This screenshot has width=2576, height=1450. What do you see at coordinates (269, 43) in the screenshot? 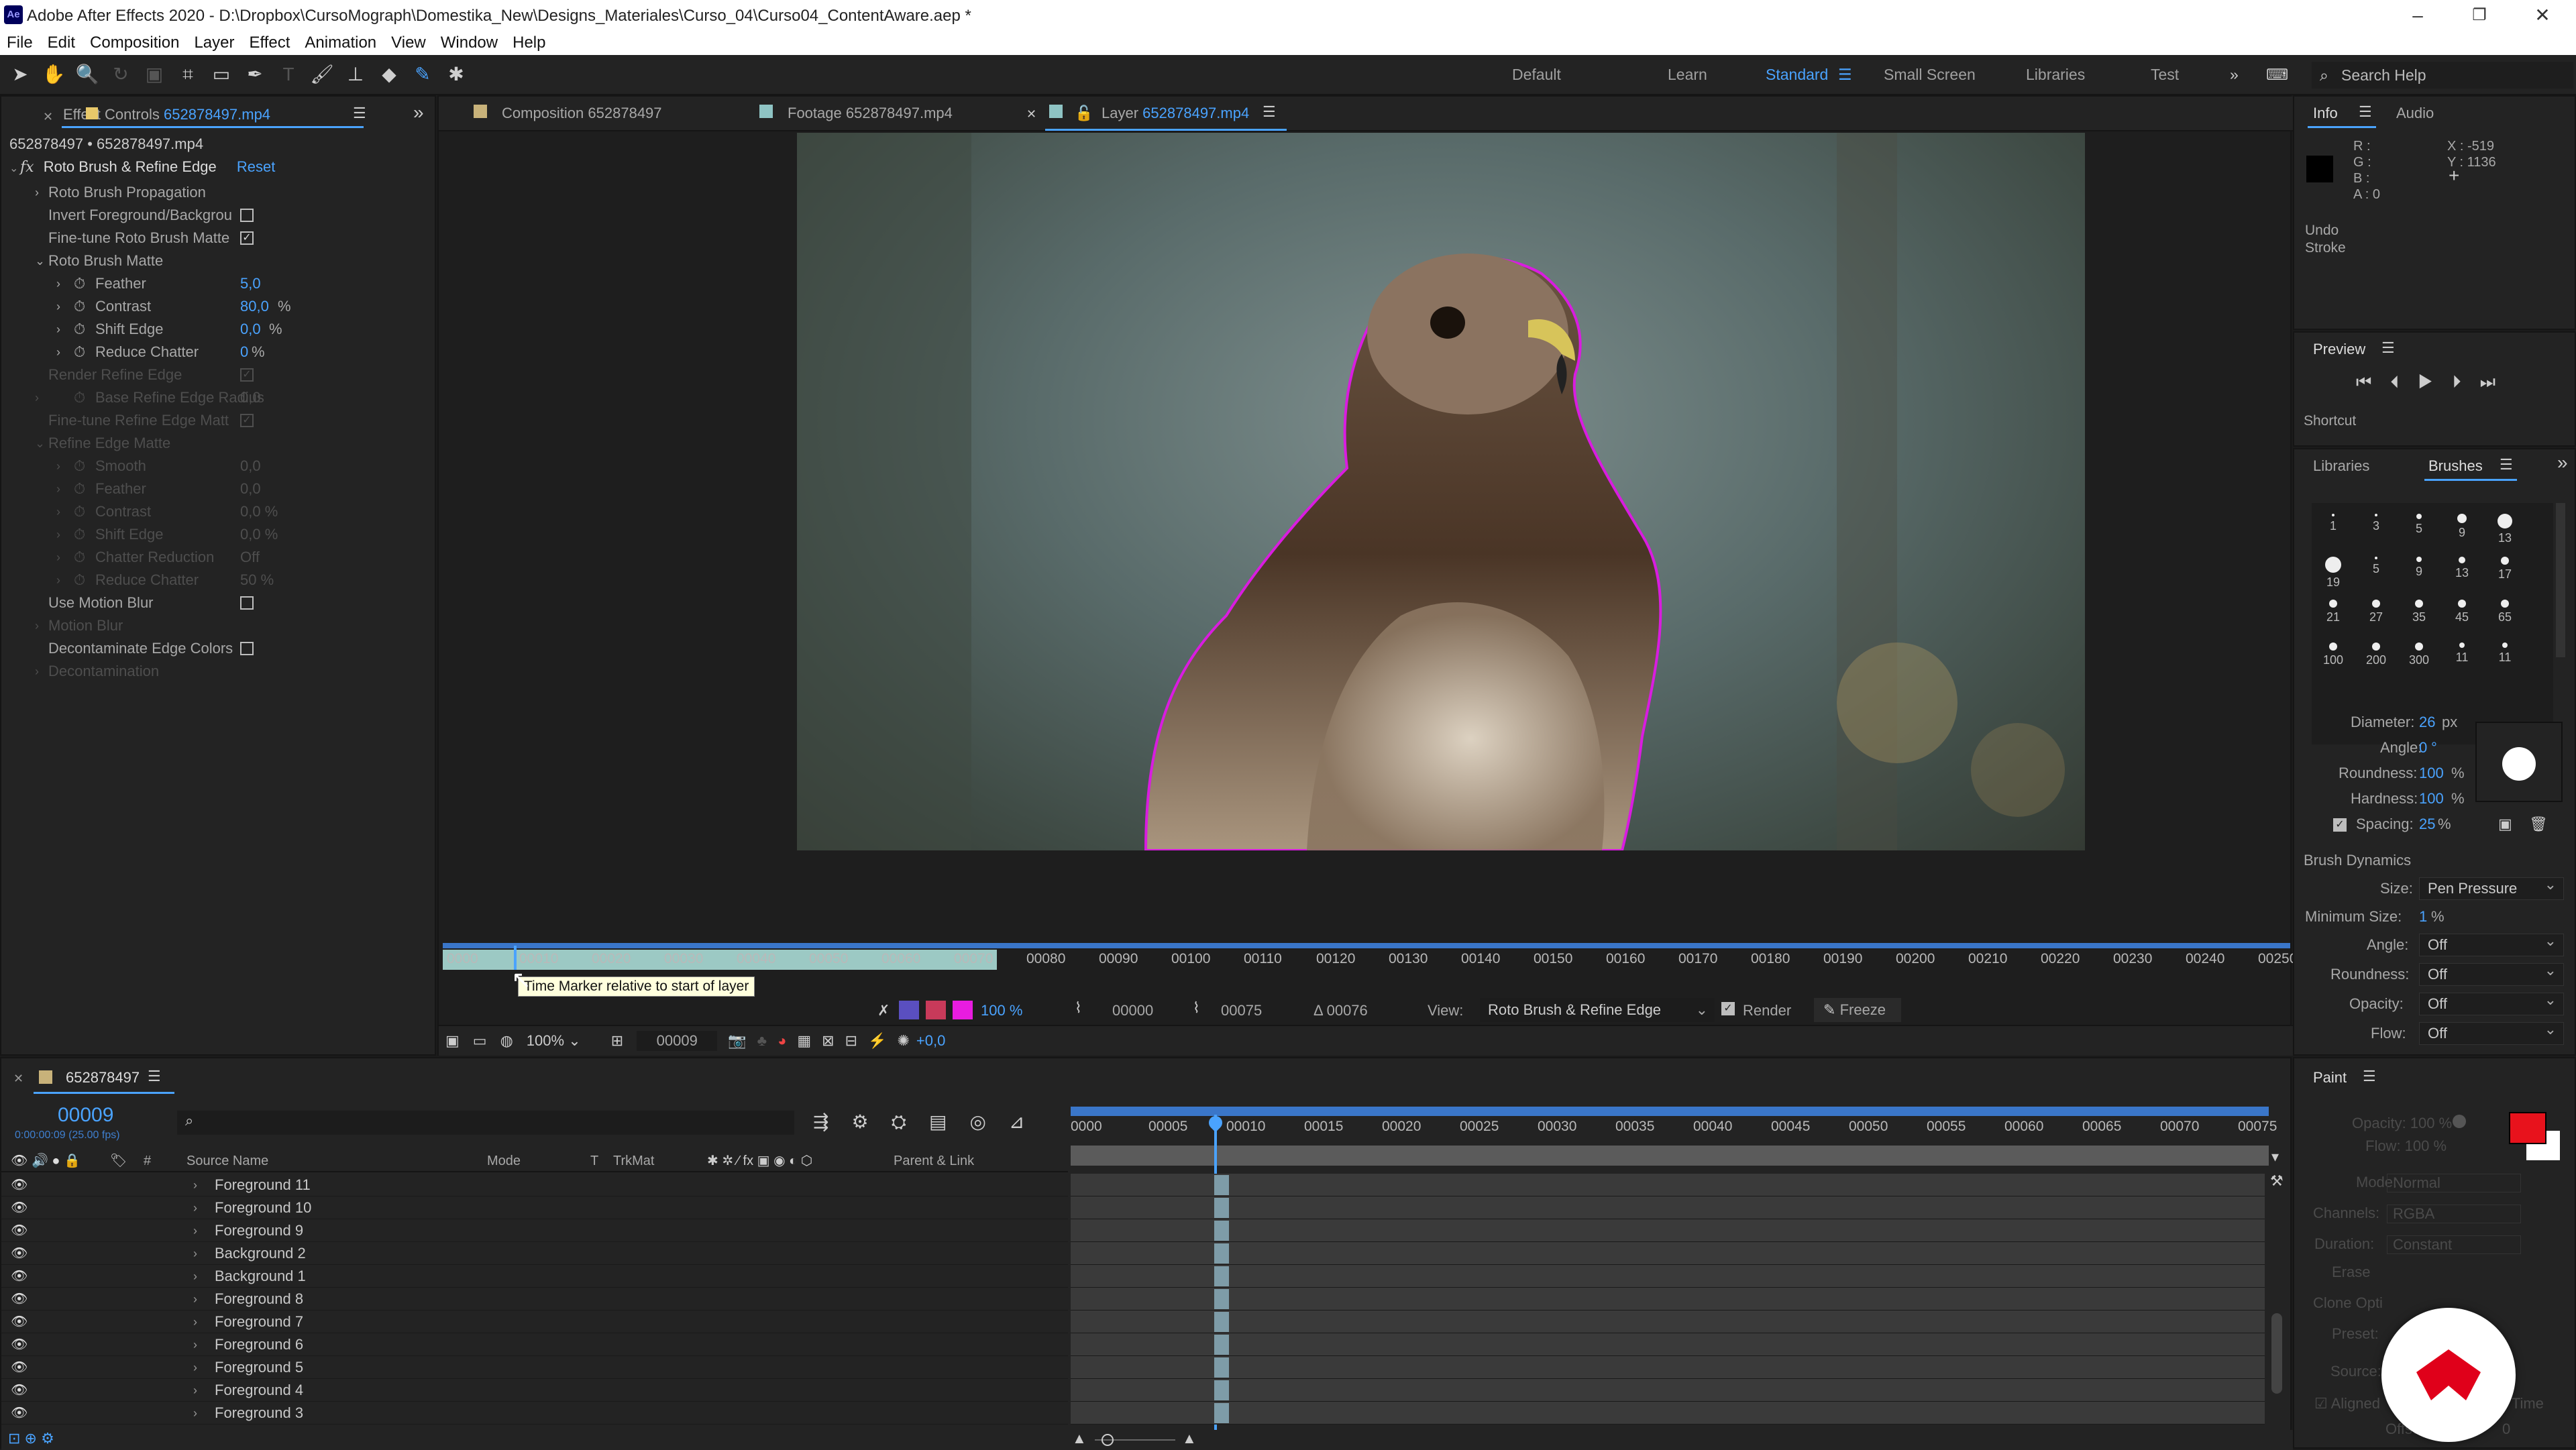
I see `menu-effect: Effect` at bounding box center [269, 43].